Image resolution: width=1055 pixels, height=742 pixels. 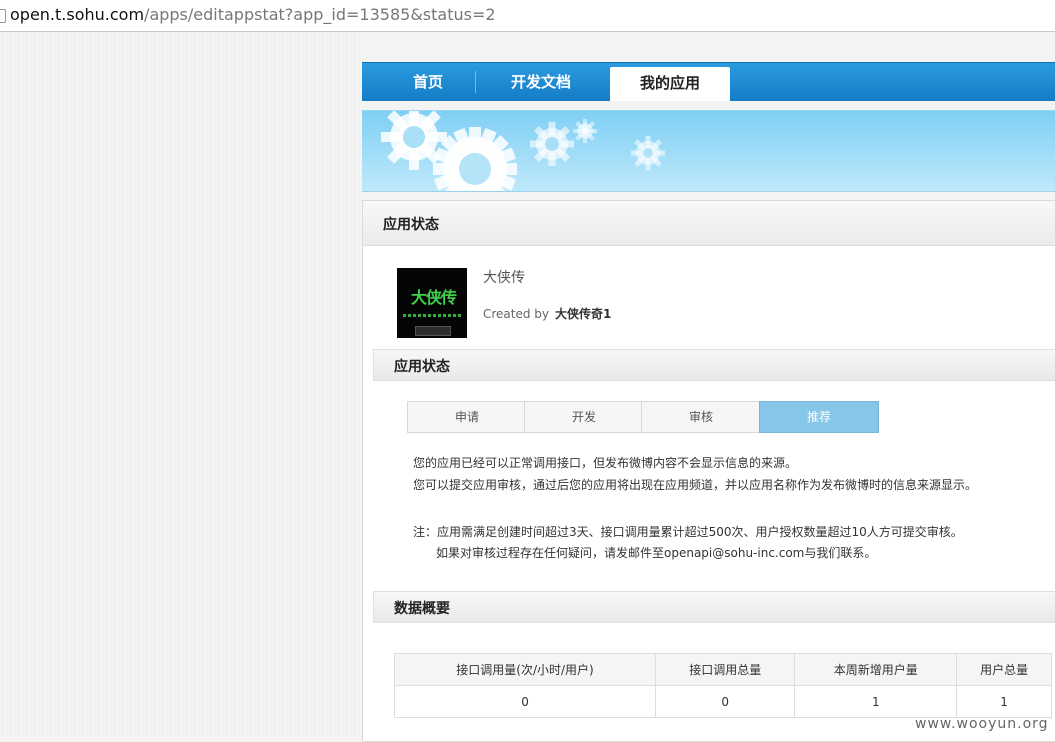 I want to click on column-header: 接口调用量(次/小时/用户), so click(x=525, y=669).